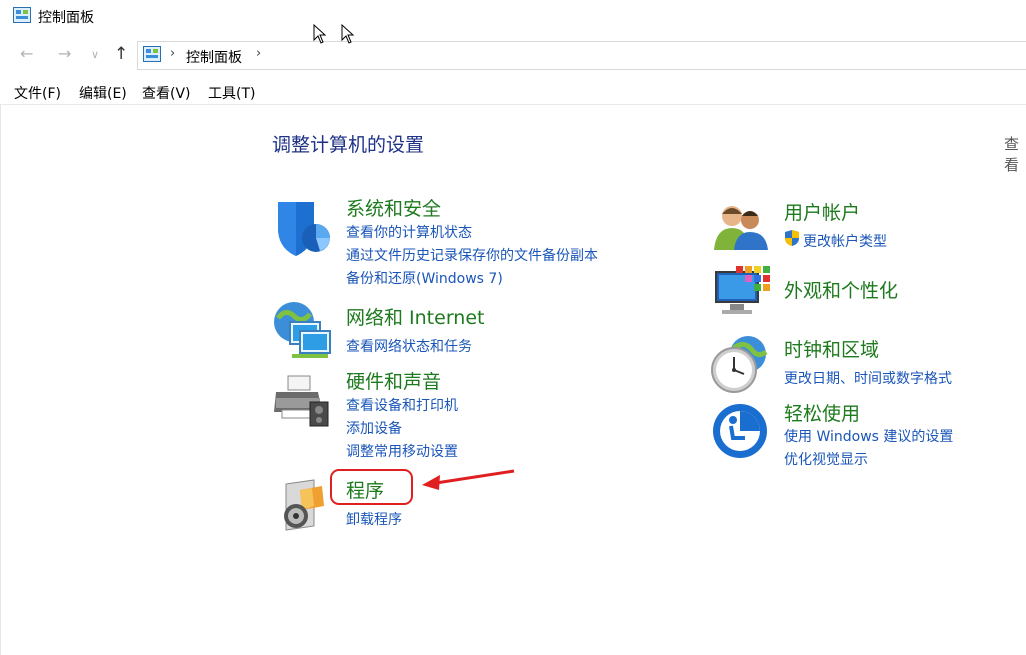 The height and width of the screenshot is (655, 1026). I want to click on left-border, so click(0, 379).